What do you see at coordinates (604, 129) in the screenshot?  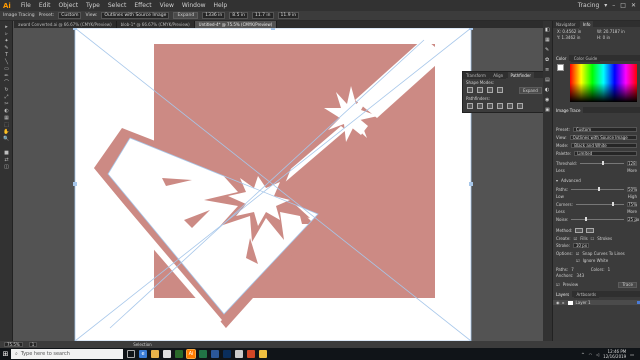 I see `trace-preset-select: Custom` at bounding box center [604, 129].